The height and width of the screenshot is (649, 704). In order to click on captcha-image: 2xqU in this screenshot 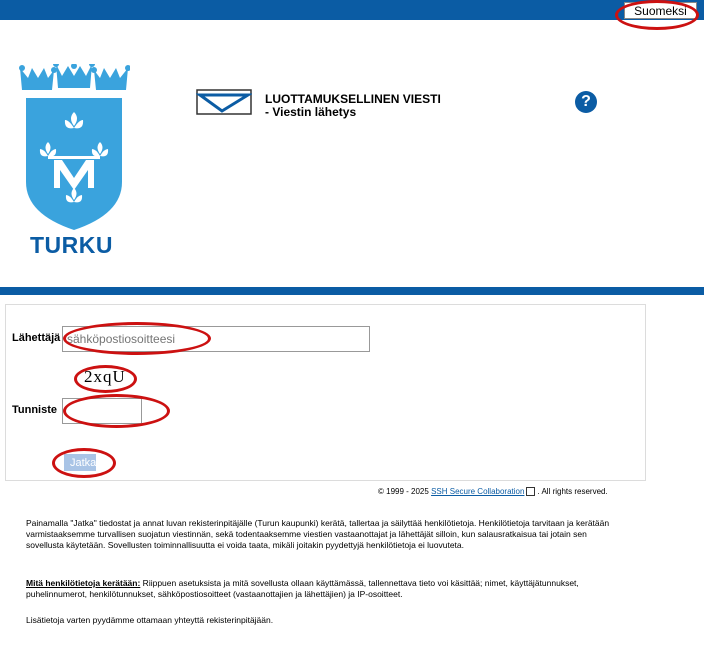, I will do `click(105, 376)`.